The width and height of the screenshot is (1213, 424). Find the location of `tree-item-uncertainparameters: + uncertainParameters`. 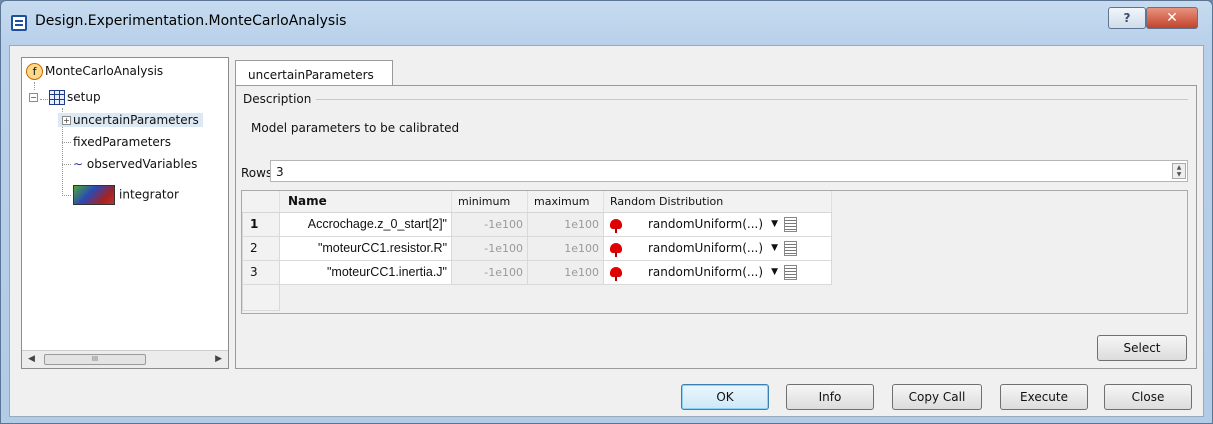

tree-item-uncertainparameters: + uncertainParameters is located at coordinates (130, 120).